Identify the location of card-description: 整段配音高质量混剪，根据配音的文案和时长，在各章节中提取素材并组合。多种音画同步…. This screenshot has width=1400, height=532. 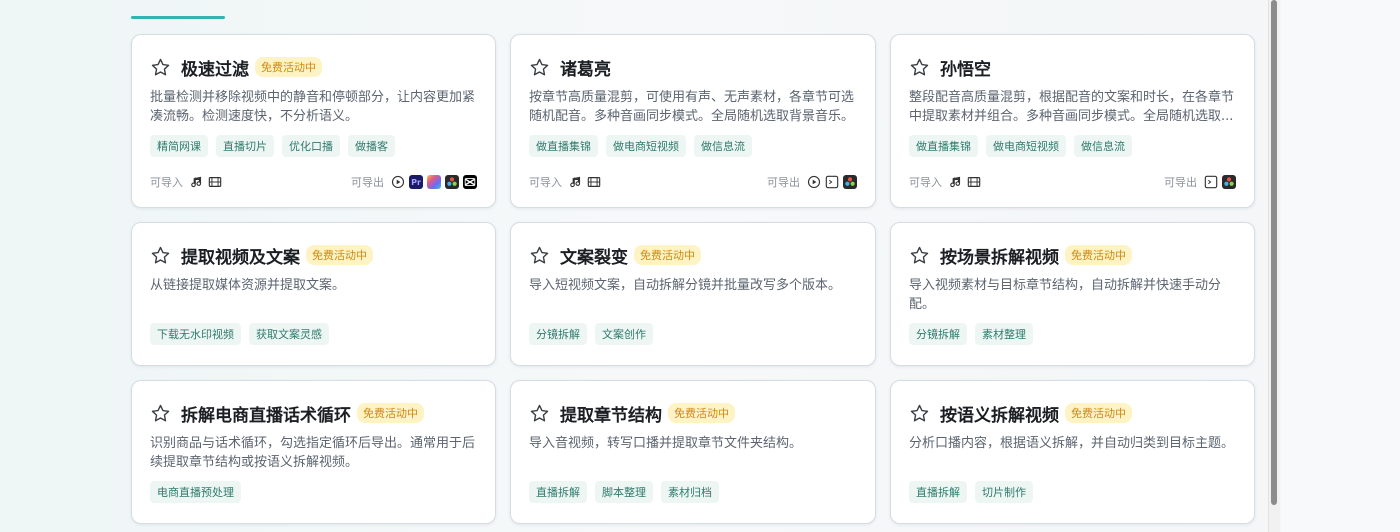
(1072, 107).